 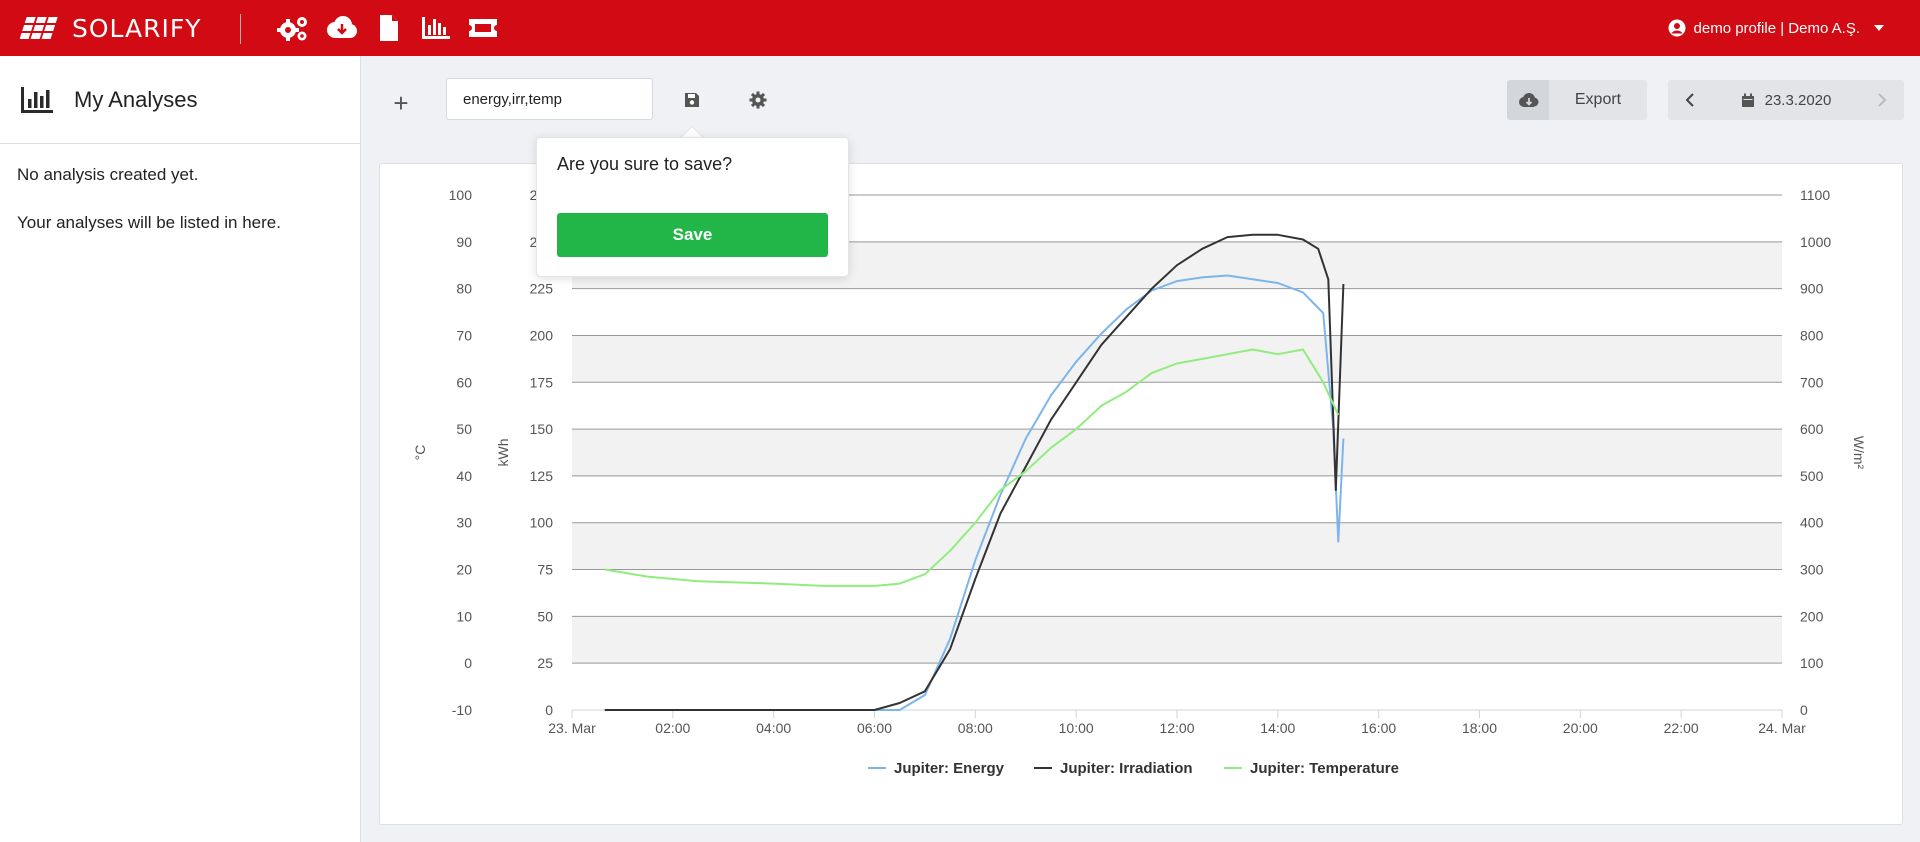 I want to click on legend-item-label: Jupiter: Temperature, so click(x=1324, y=768).